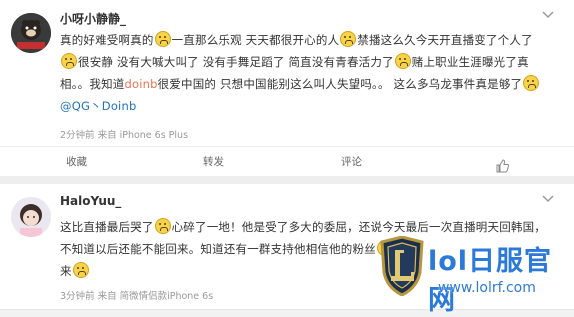 This screenshot has height=317, width=574. I want to click on post-text-segment: 很爱中国的 只想中国能别这么叫人失望吗。。 这么多乌龙事件真是够了, so click(340, 84).